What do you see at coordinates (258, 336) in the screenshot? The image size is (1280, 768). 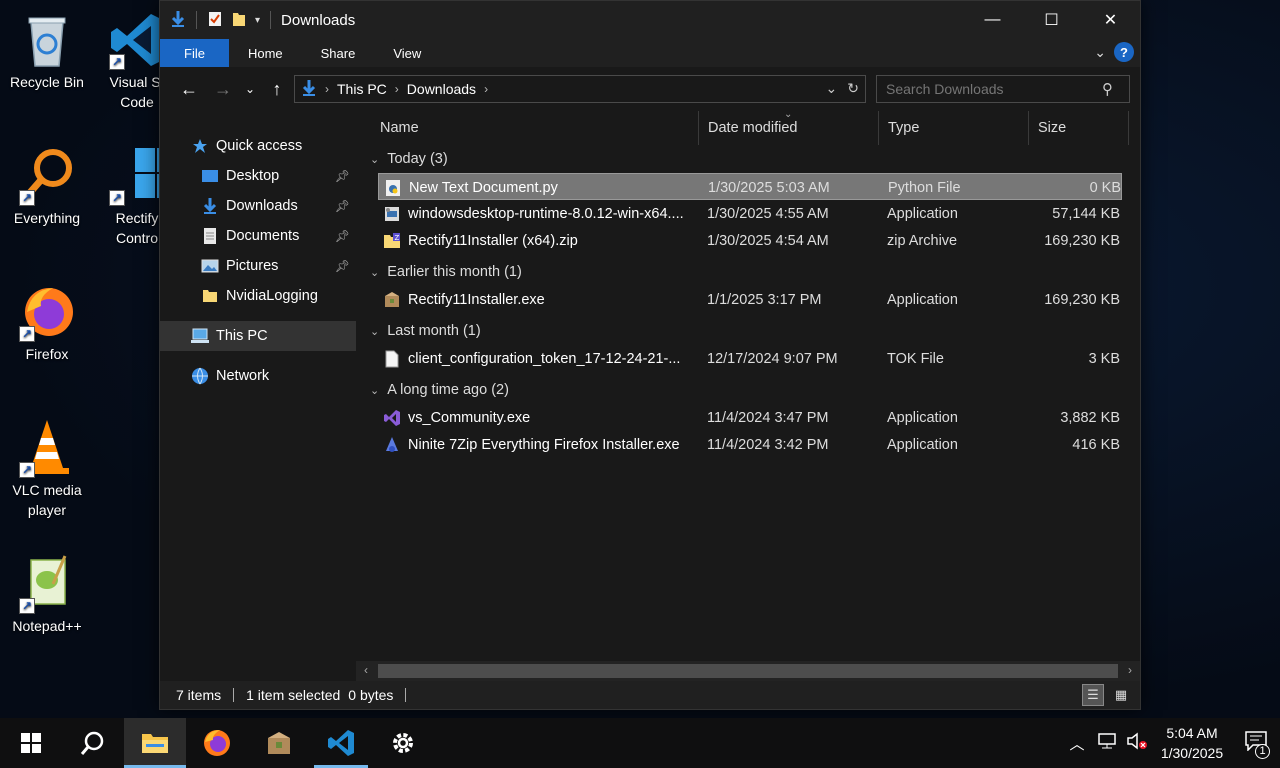 I see `sidebar-item-this-pc: This PC` at bounding box center [258, 336].